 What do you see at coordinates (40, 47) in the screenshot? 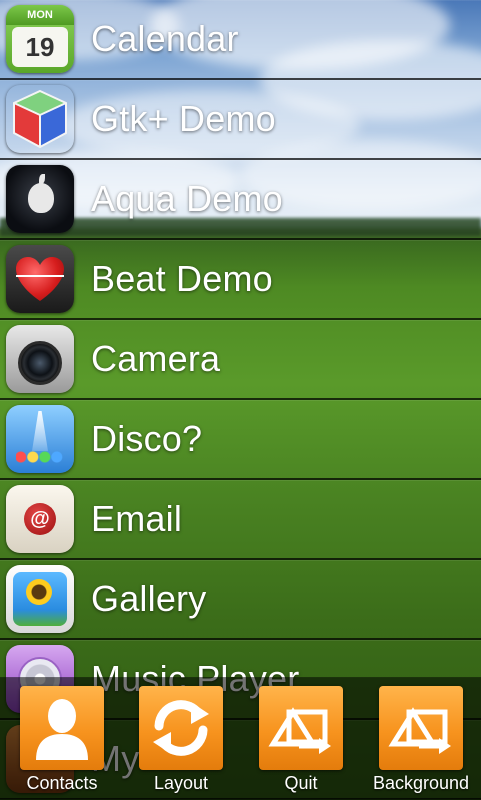
I see `calendar-icon-date: 19` at bounding box center [40, 47].